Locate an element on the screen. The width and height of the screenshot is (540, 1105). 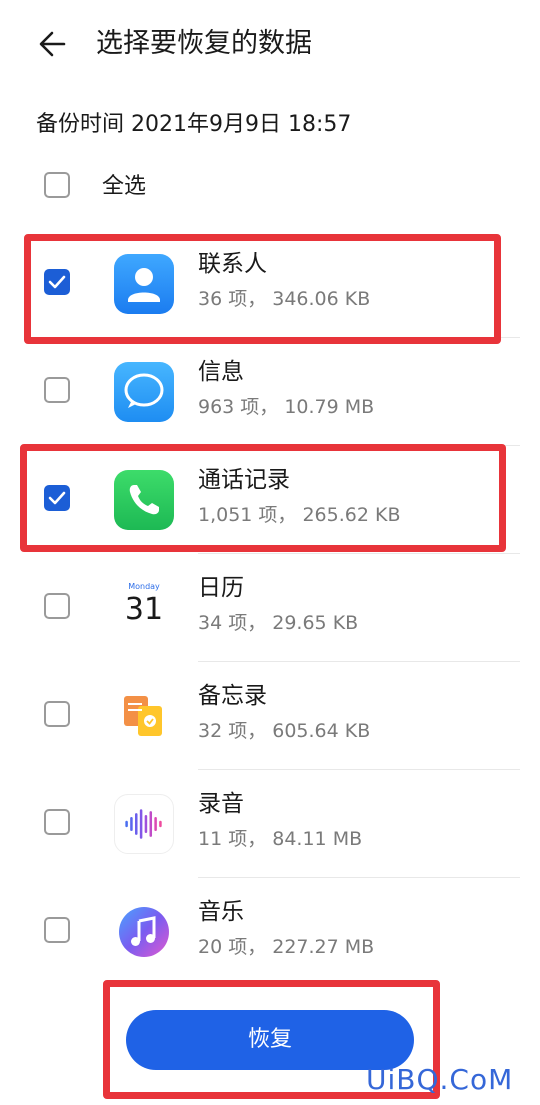
contacts-checkbox is located at coordinates (57, 282).